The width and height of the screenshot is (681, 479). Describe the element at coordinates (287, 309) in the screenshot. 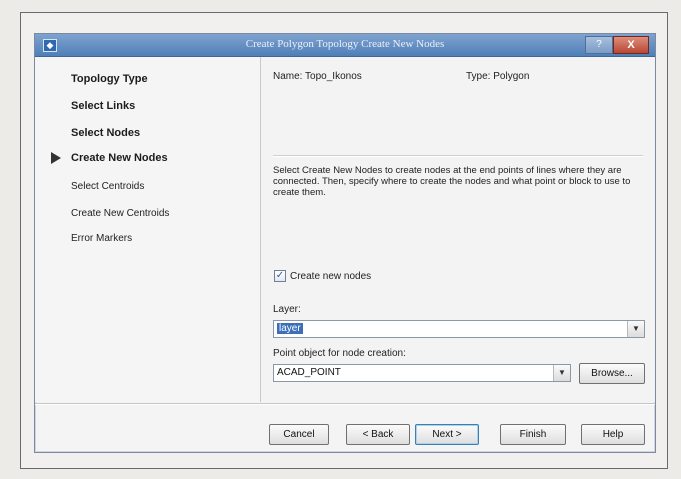

I see `layer-label: Layer:` at that location.